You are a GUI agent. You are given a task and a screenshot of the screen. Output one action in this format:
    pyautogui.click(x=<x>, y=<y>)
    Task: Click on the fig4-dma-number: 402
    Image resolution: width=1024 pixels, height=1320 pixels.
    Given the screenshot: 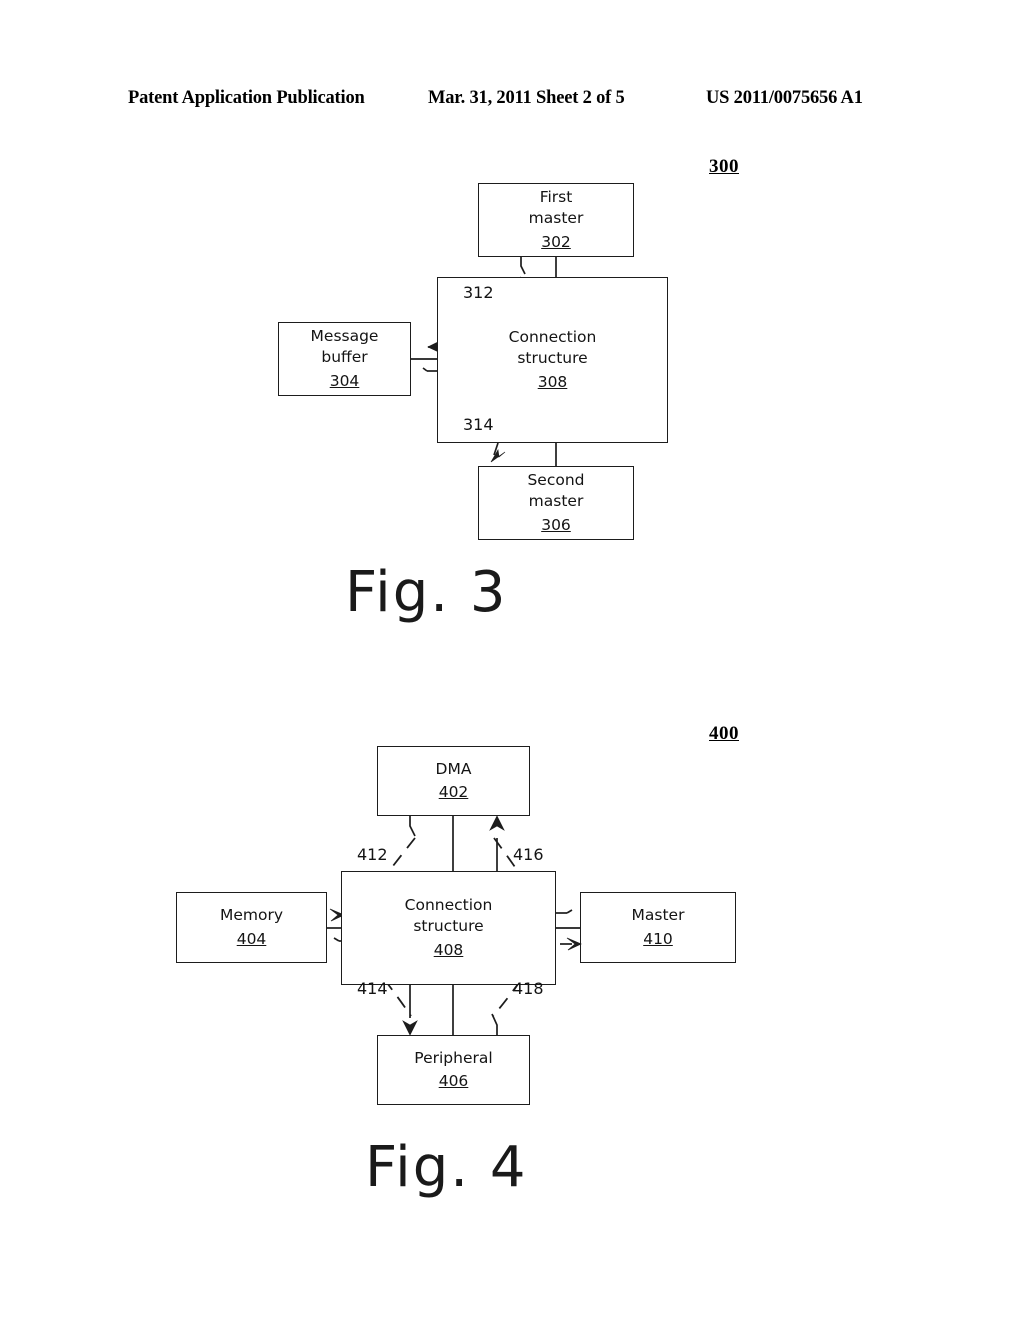 What is the action you would take?
    pyautogui.click(x=453, y=792)
    